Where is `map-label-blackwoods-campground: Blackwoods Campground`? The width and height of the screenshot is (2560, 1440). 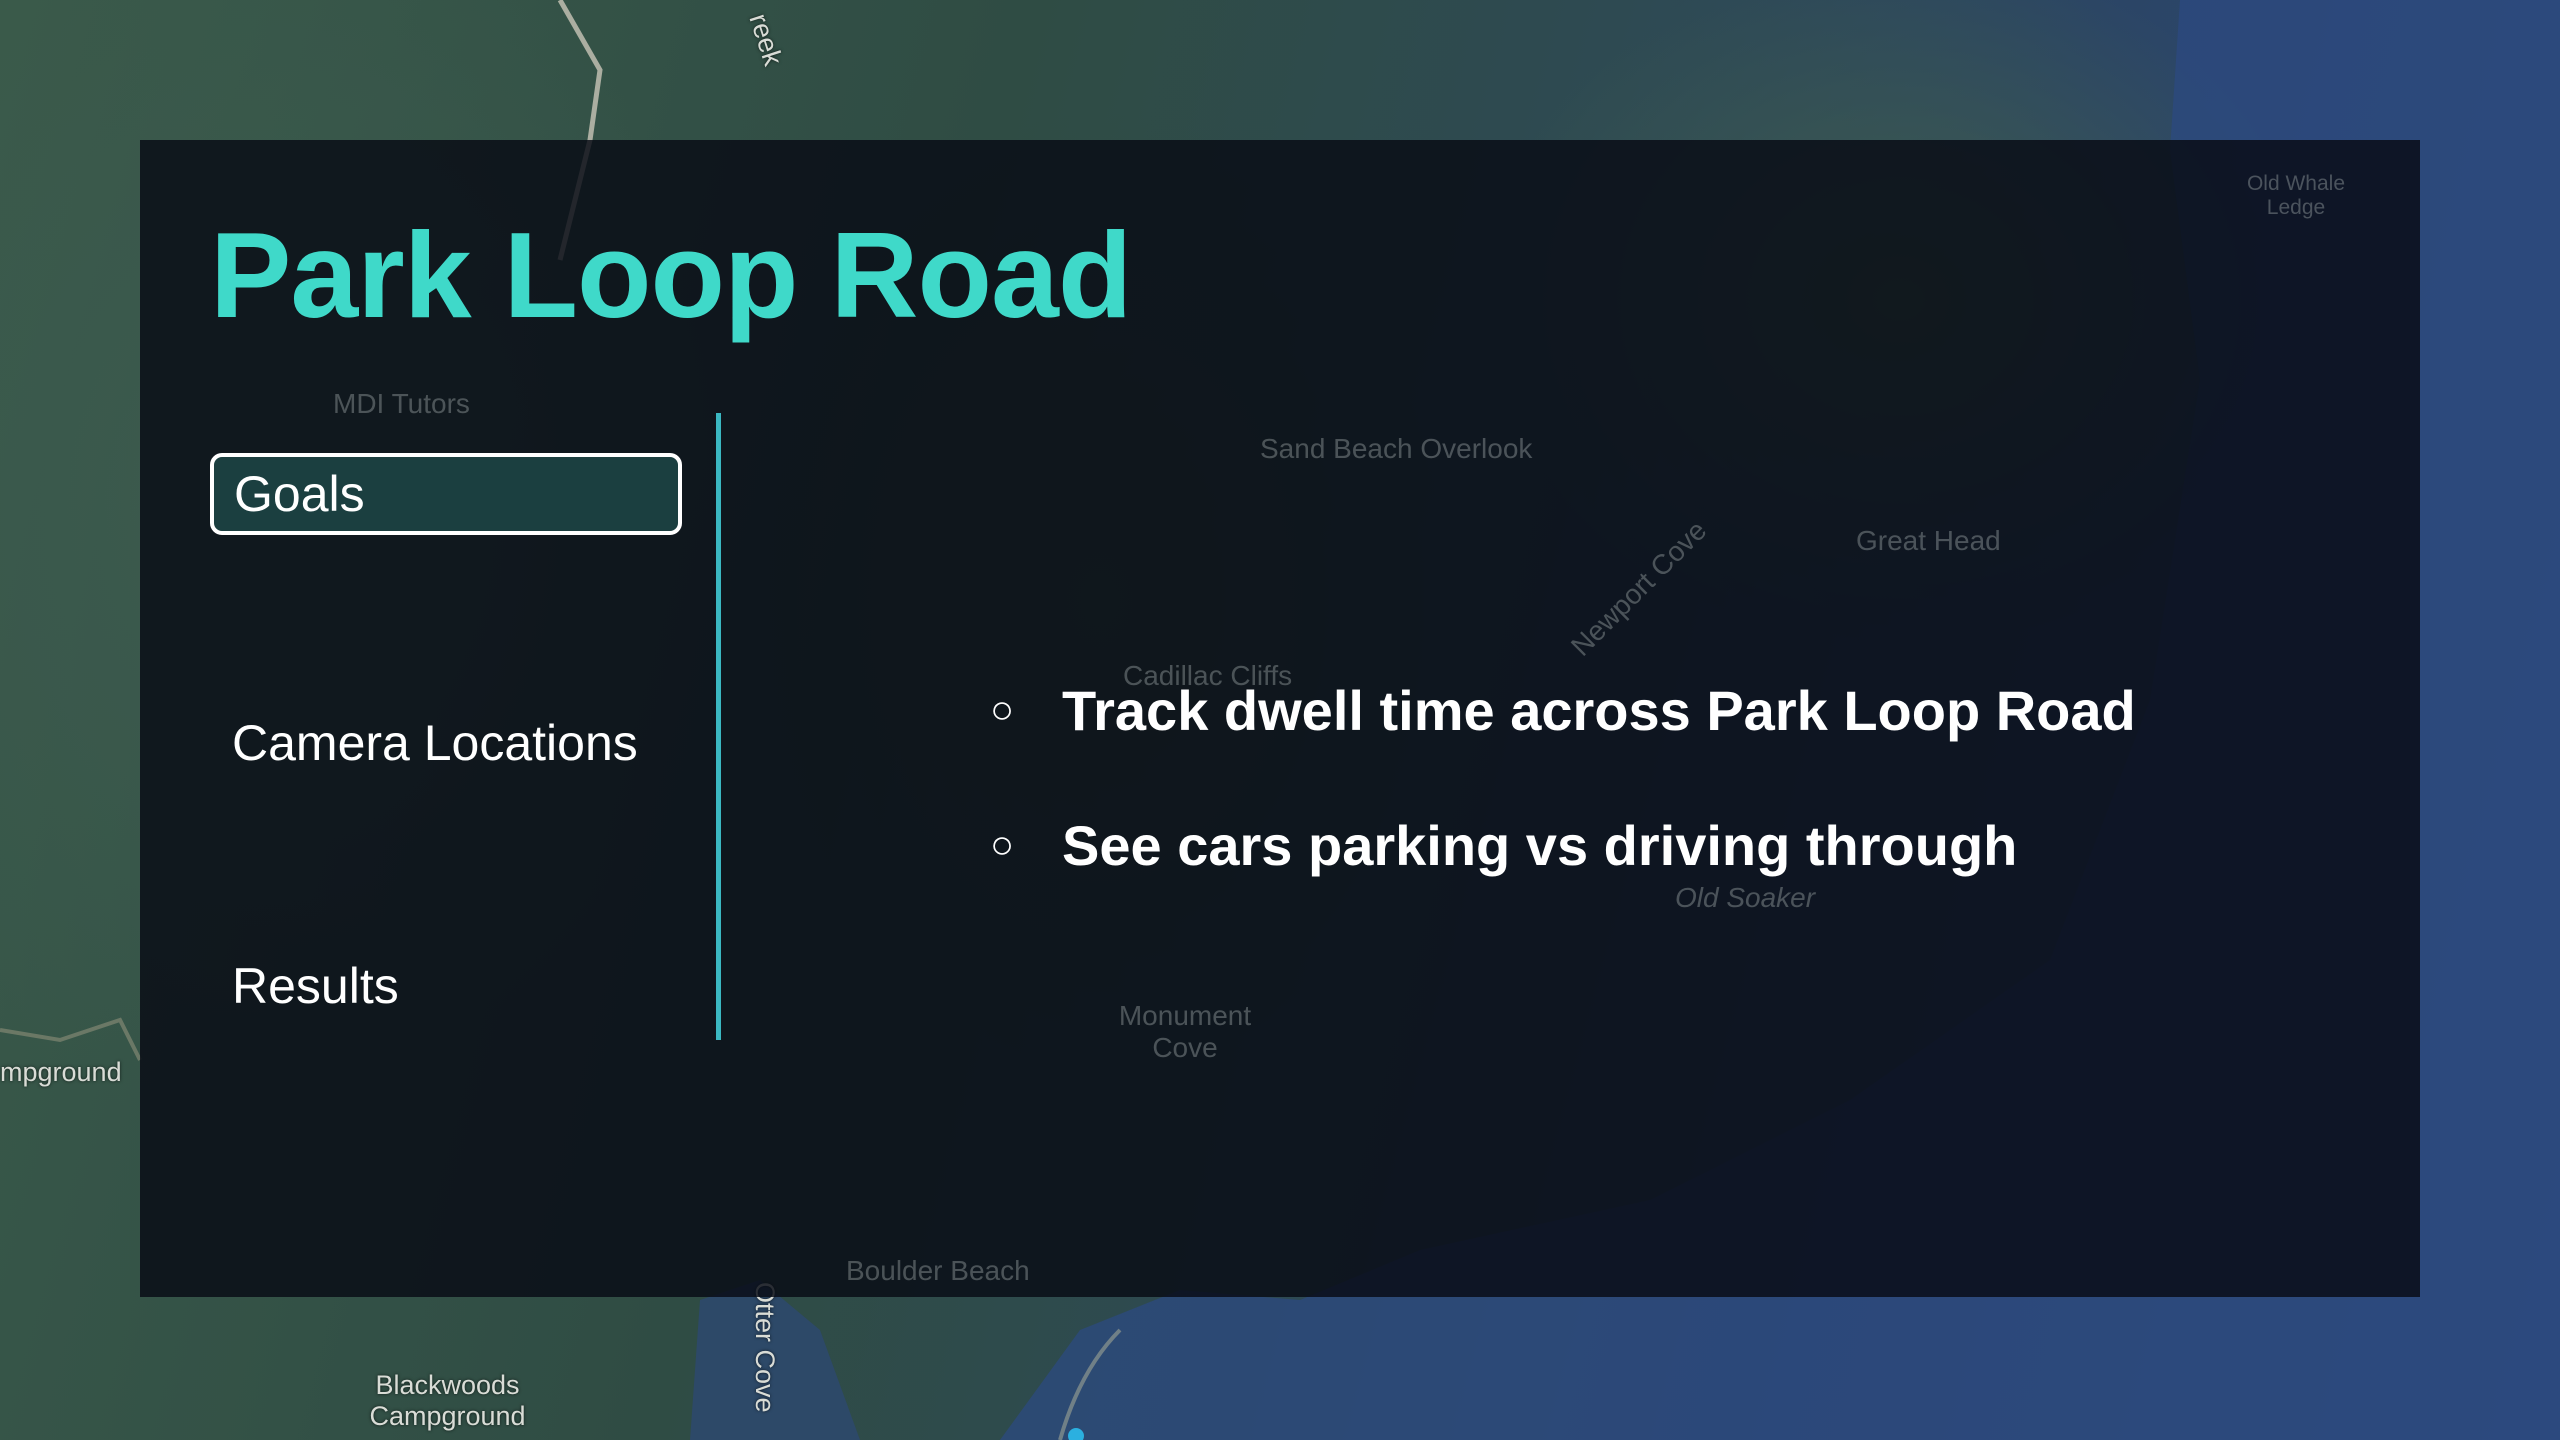
map-label-blackwoods-campground: Blackwoods Campground is located at coordinates (447, 1401).